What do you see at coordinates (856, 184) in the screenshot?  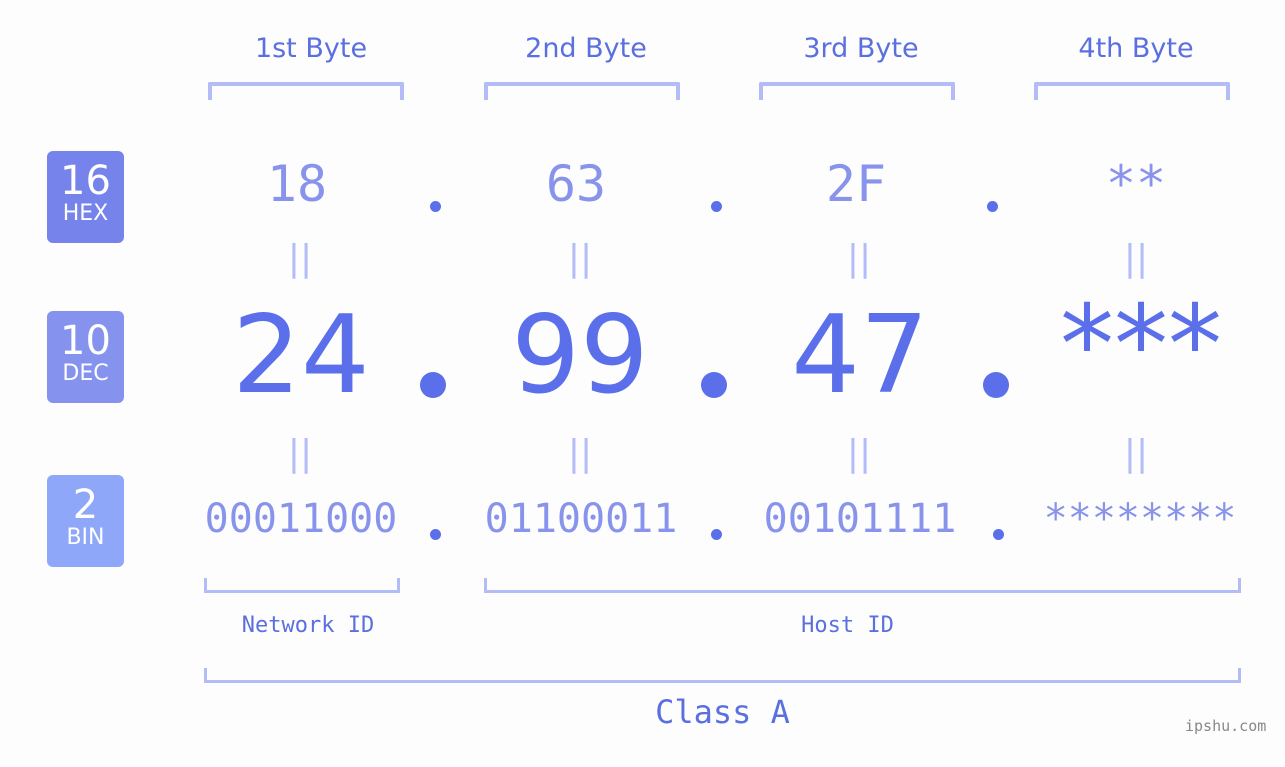 I see `hex-value-3: 2F` at bounding box center [856, 184].